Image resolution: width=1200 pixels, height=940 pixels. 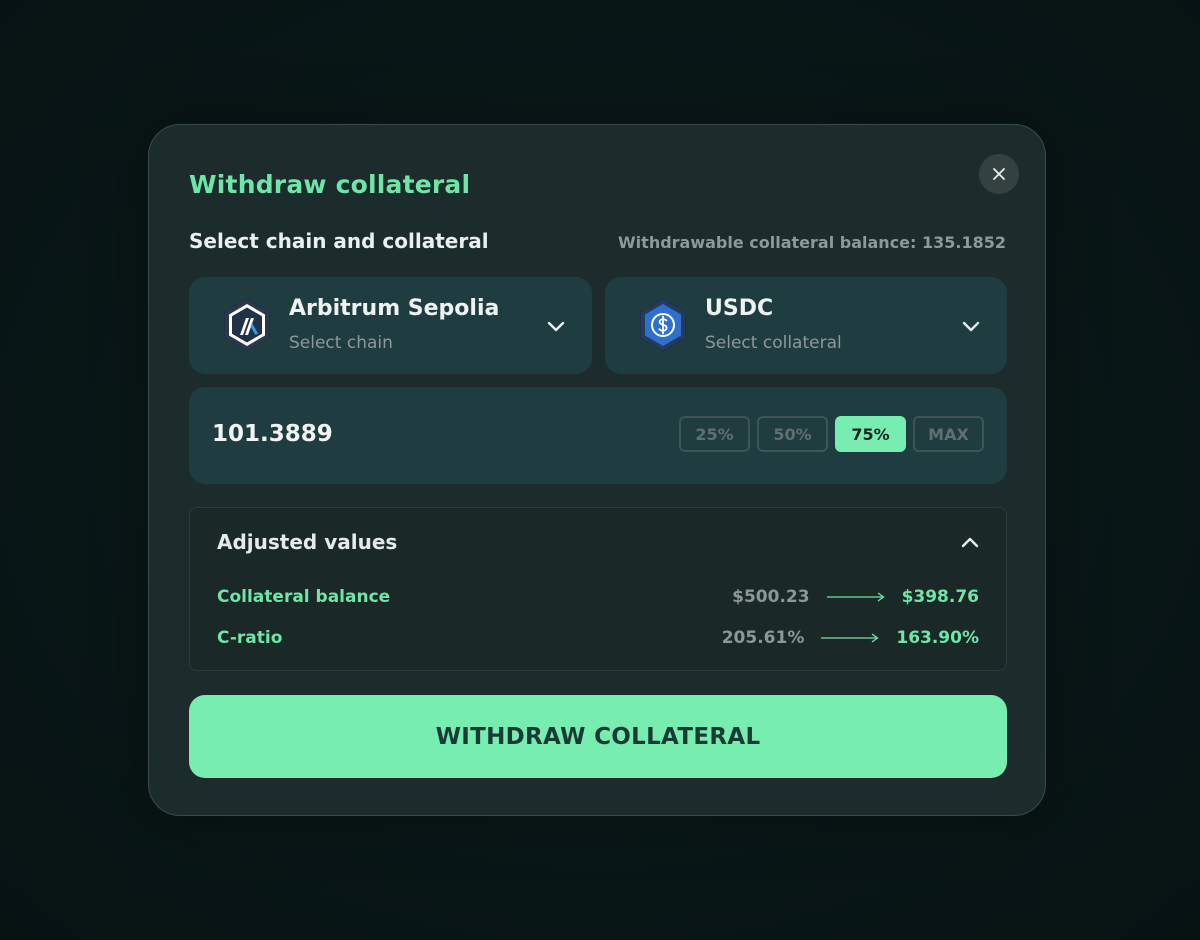 I want to click on percent-max-button: MAX, so click(x=948, y=434).